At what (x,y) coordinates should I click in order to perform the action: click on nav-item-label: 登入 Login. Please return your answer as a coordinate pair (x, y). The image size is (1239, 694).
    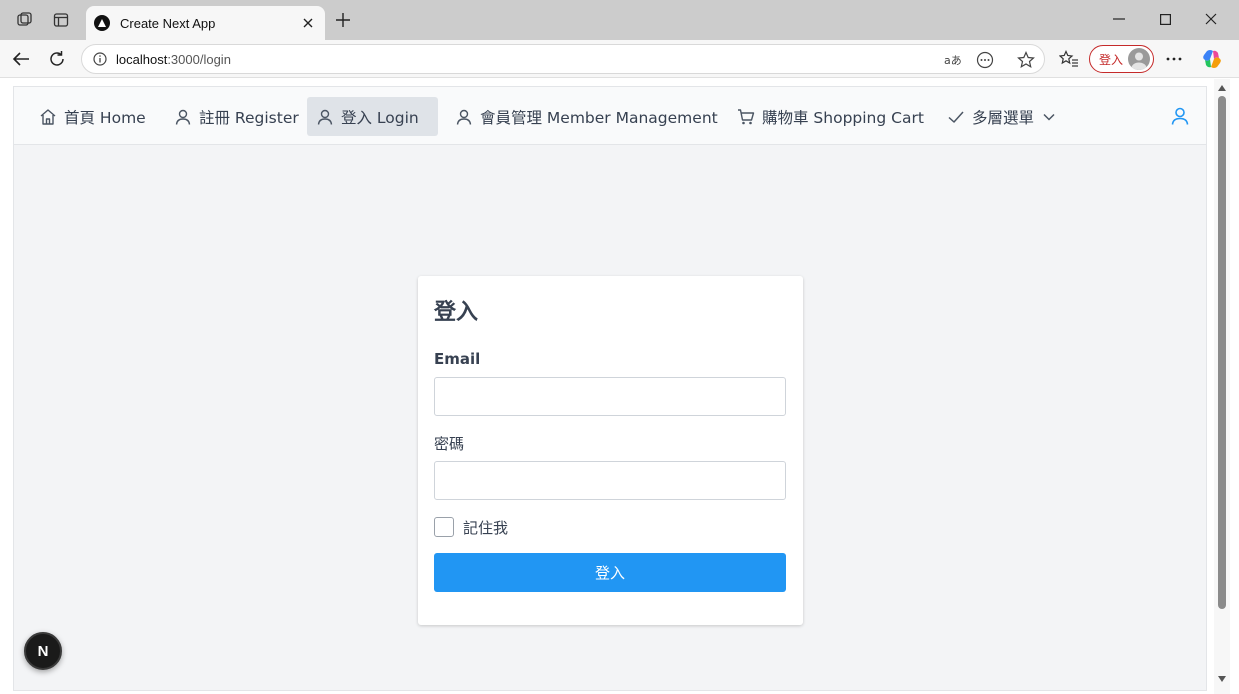
    Looking at the image, I should click on (380, 117).